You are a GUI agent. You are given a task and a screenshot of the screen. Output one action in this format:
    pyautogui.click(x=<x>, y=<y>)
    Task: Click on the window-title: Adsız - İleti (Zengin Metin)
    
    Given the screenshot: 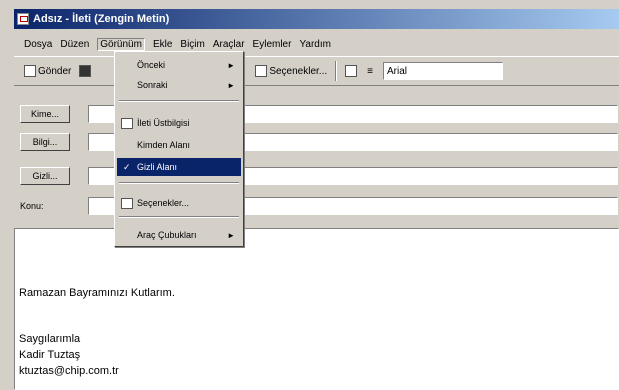 What is the action you would take?
    pyautogui.click(x=101, y=19)
    